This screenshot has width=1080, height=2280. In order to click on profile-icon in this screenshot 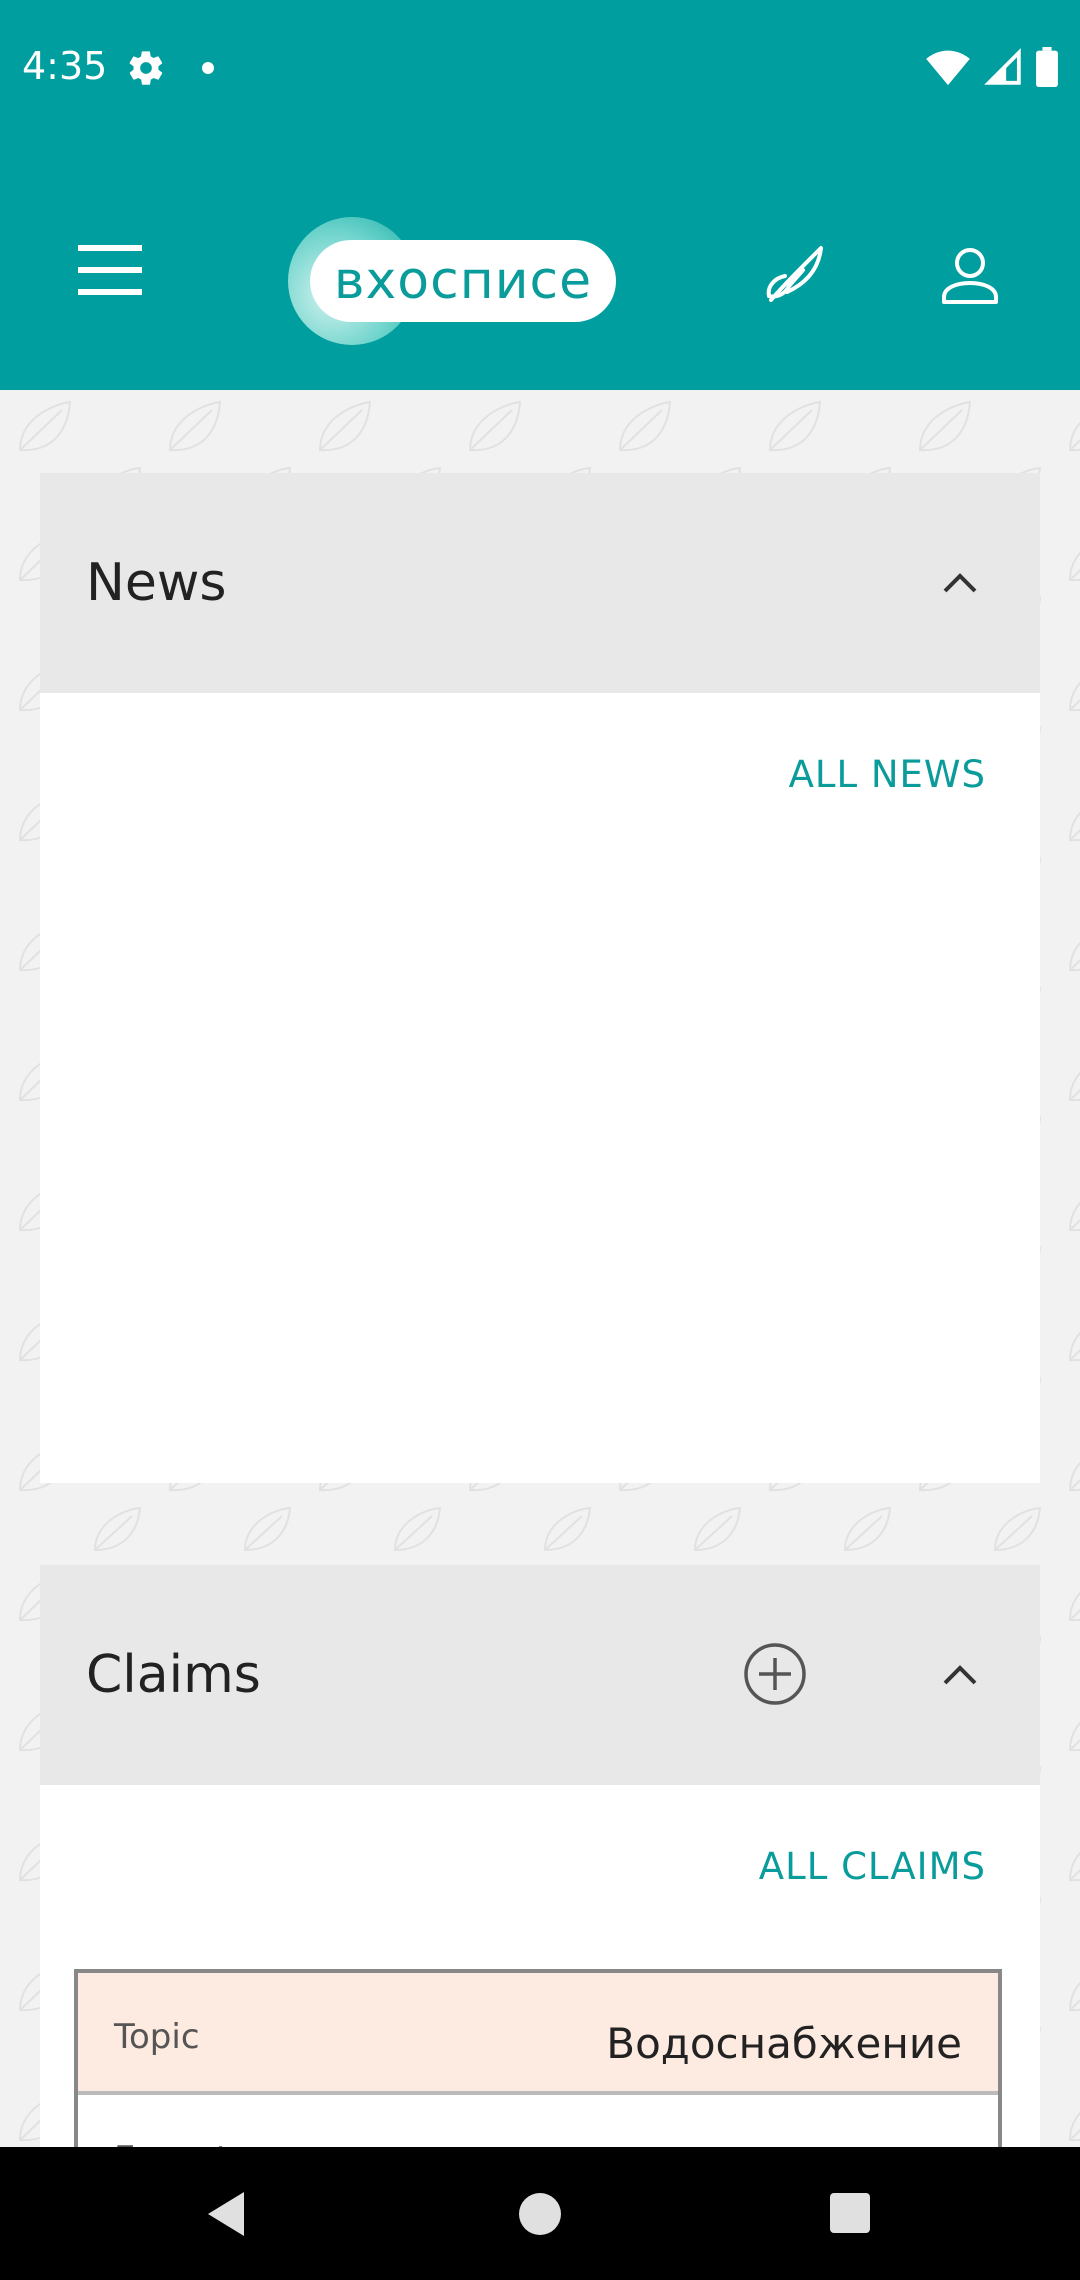, I will do `click(970, 276)`.